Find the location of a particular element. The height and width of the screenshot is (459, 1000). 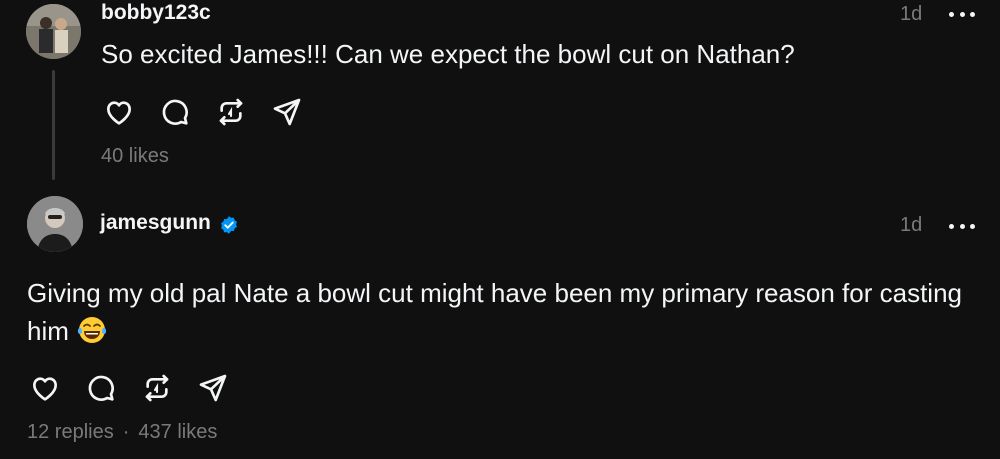

replies-count: 12 replies is located at coordinates (70, 432).